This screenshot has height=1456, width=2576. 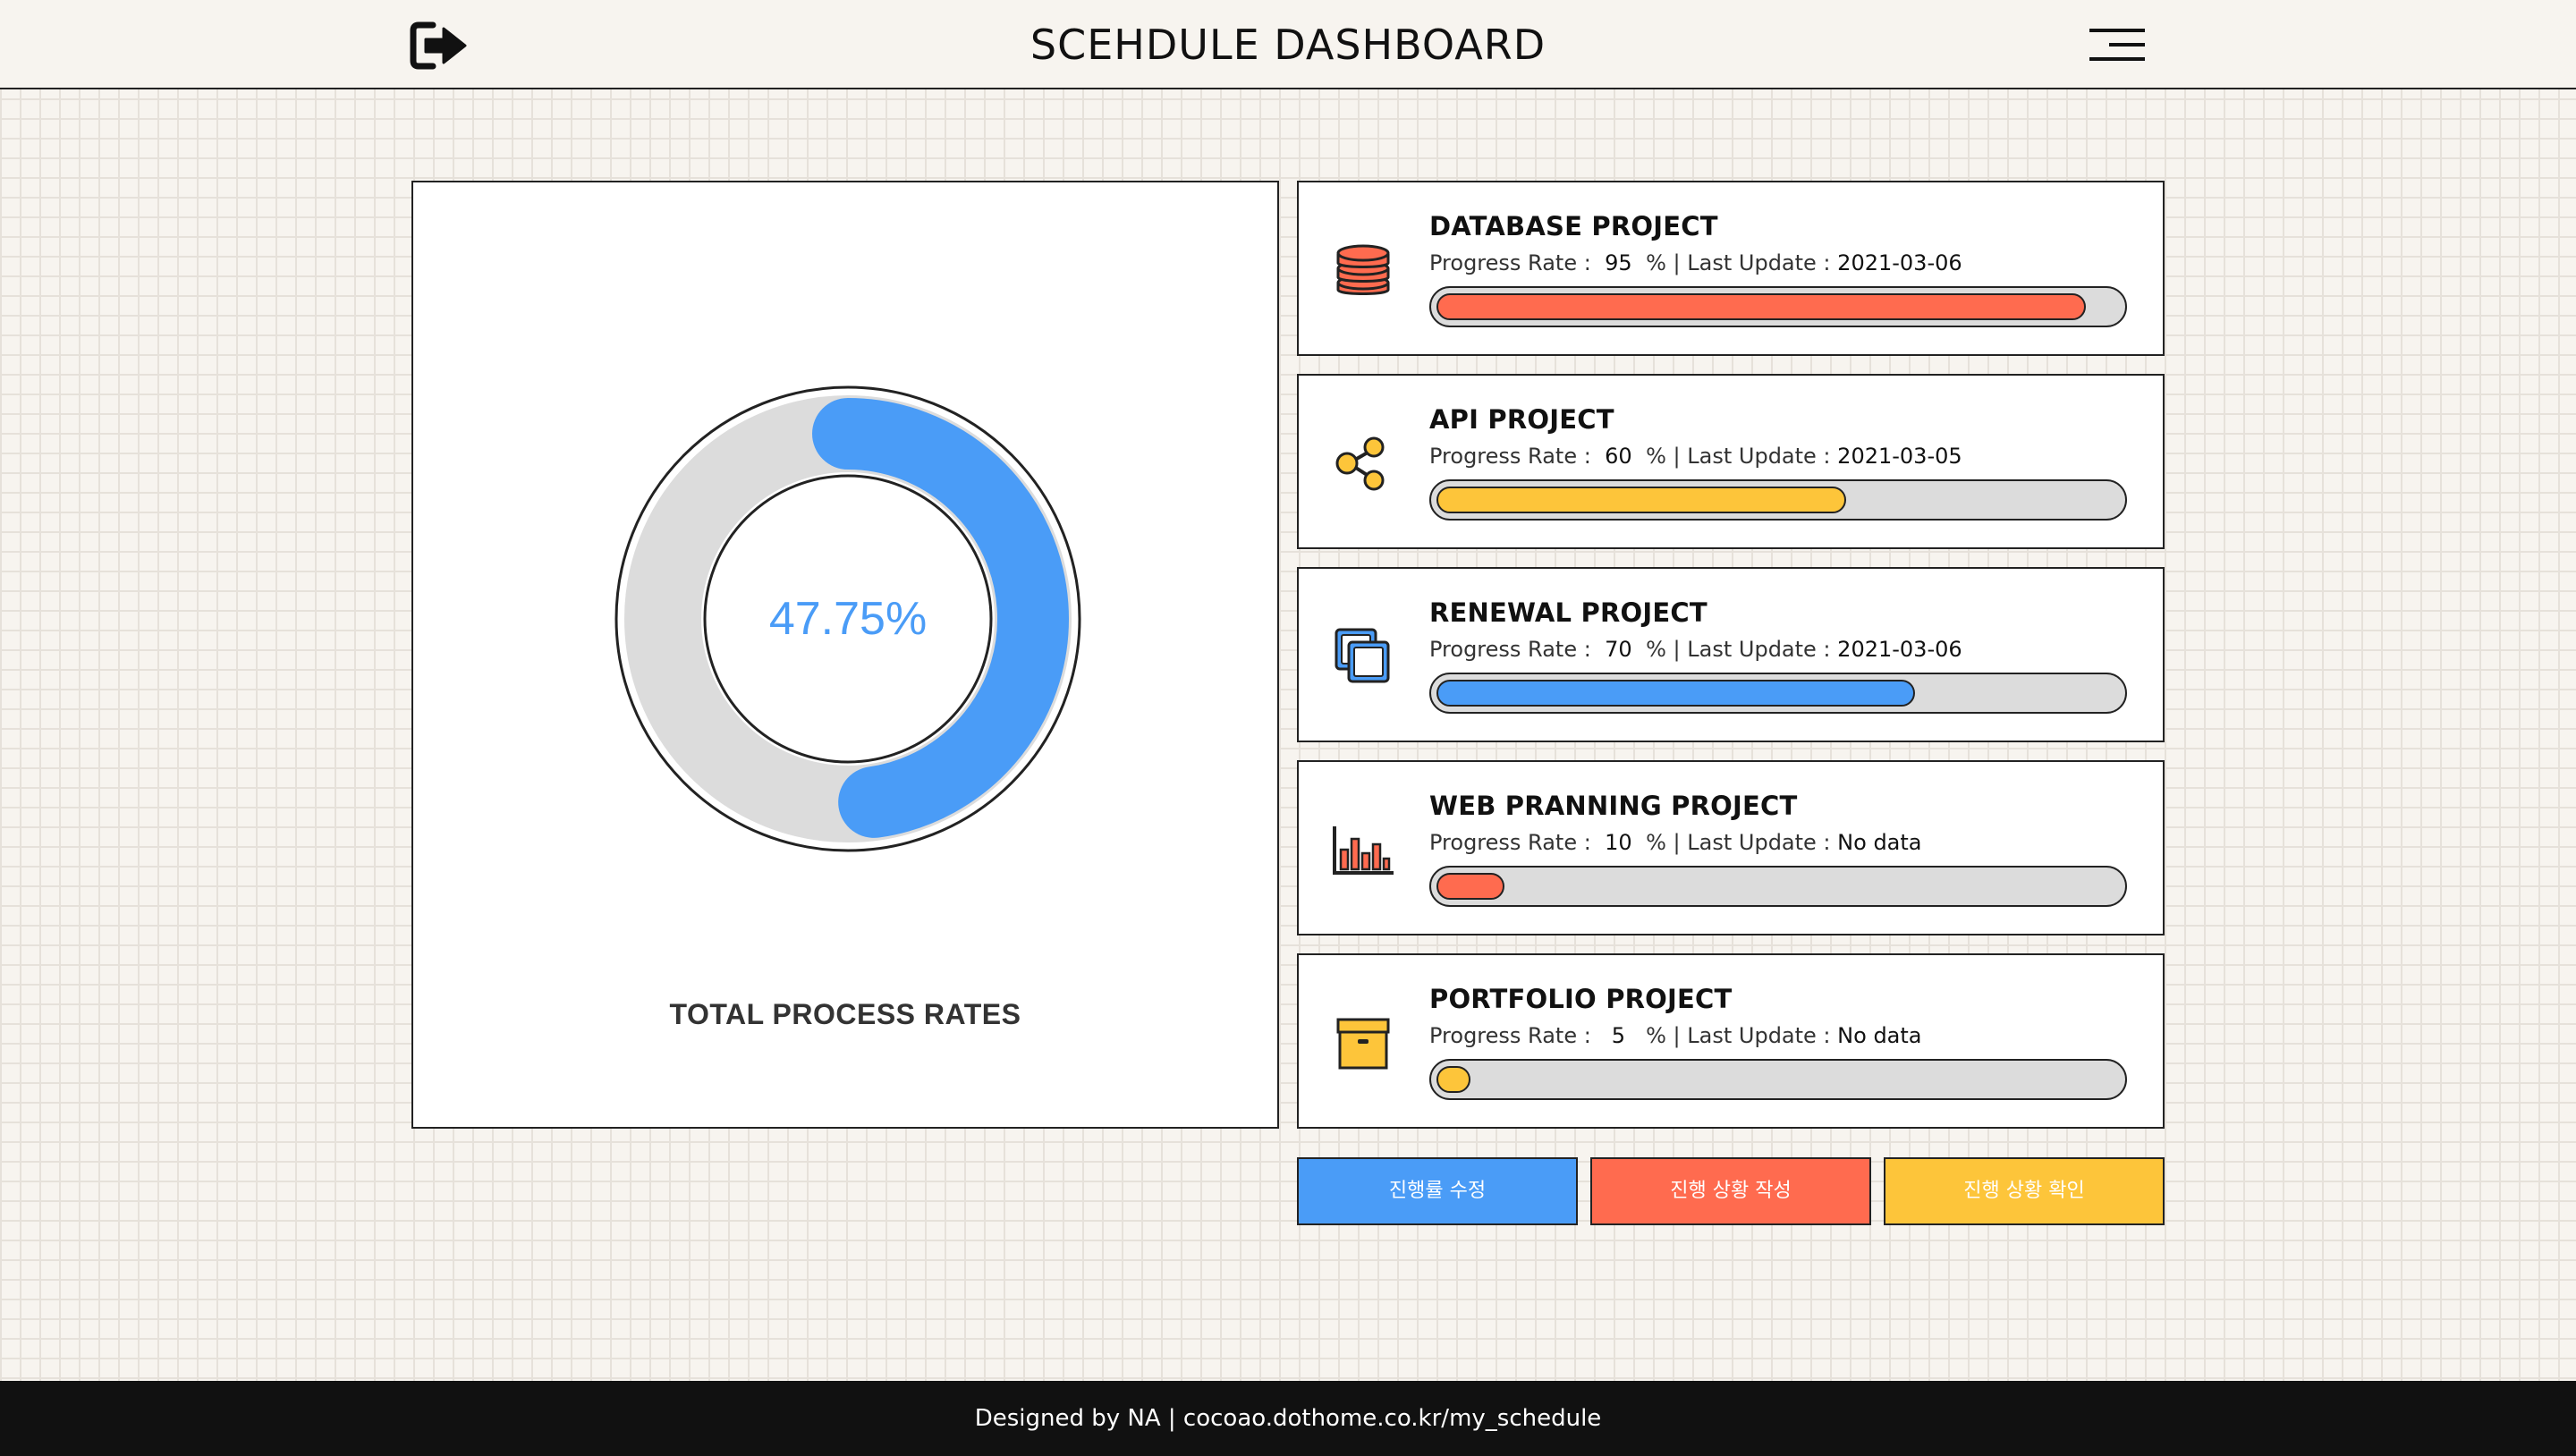 I want to click on write-status-button: 진행 상황 작성, so click(x=1730, y=1191).